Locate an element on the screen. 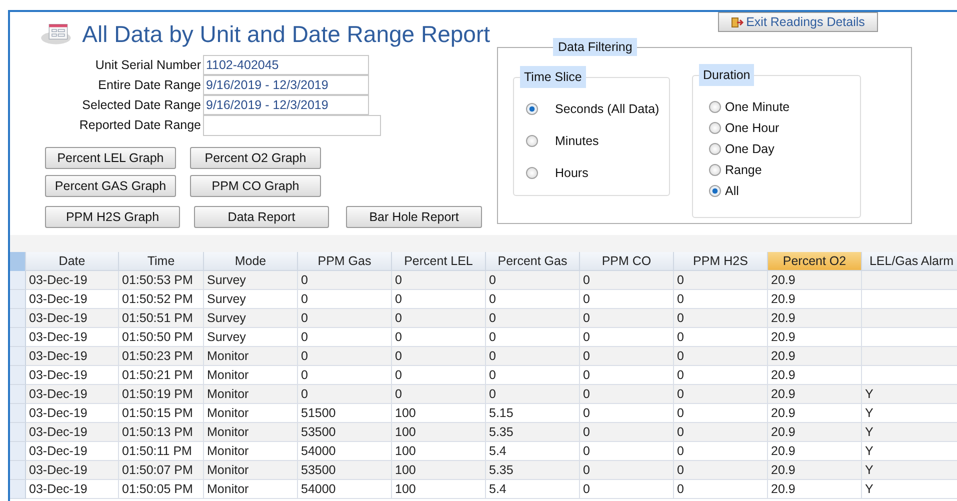  report-button: PPM H2S Graph is located at coordinates (112, 217).